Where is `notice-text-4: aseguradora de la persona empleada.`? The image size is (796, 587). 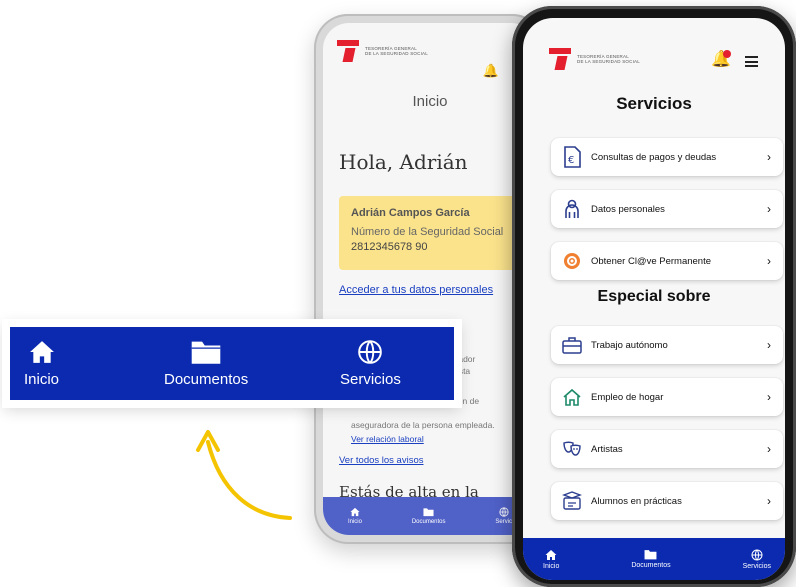 notice-text-4: aseguradora de la persona empleada. is located at coordinates (423, 425).